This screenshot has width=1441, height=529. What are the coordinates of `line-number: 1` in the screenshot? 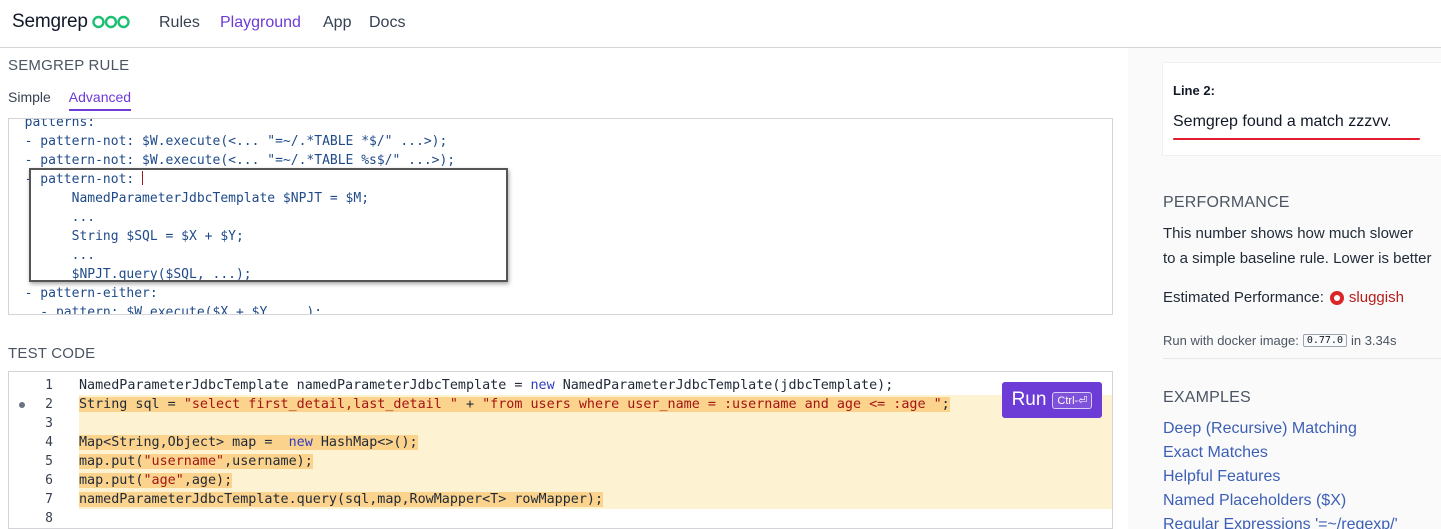 It's located at (49, 385).